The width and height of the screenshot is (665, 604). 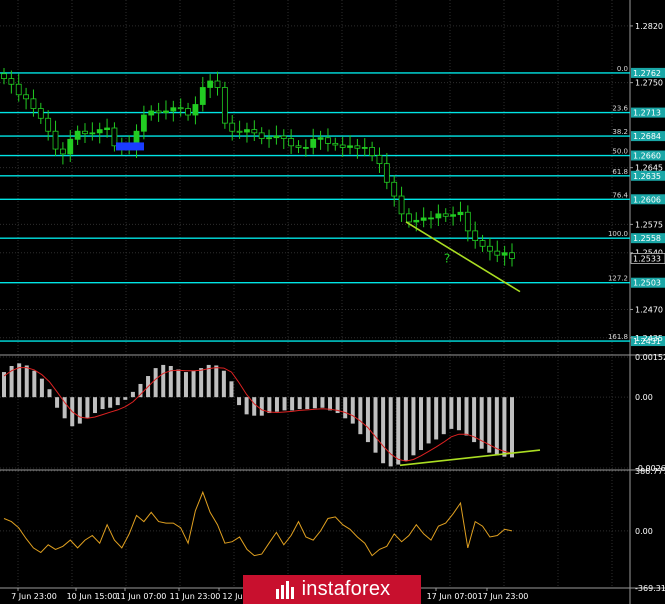 I want to click on fib-level-label: 61.8, so click(x=620, y=172).